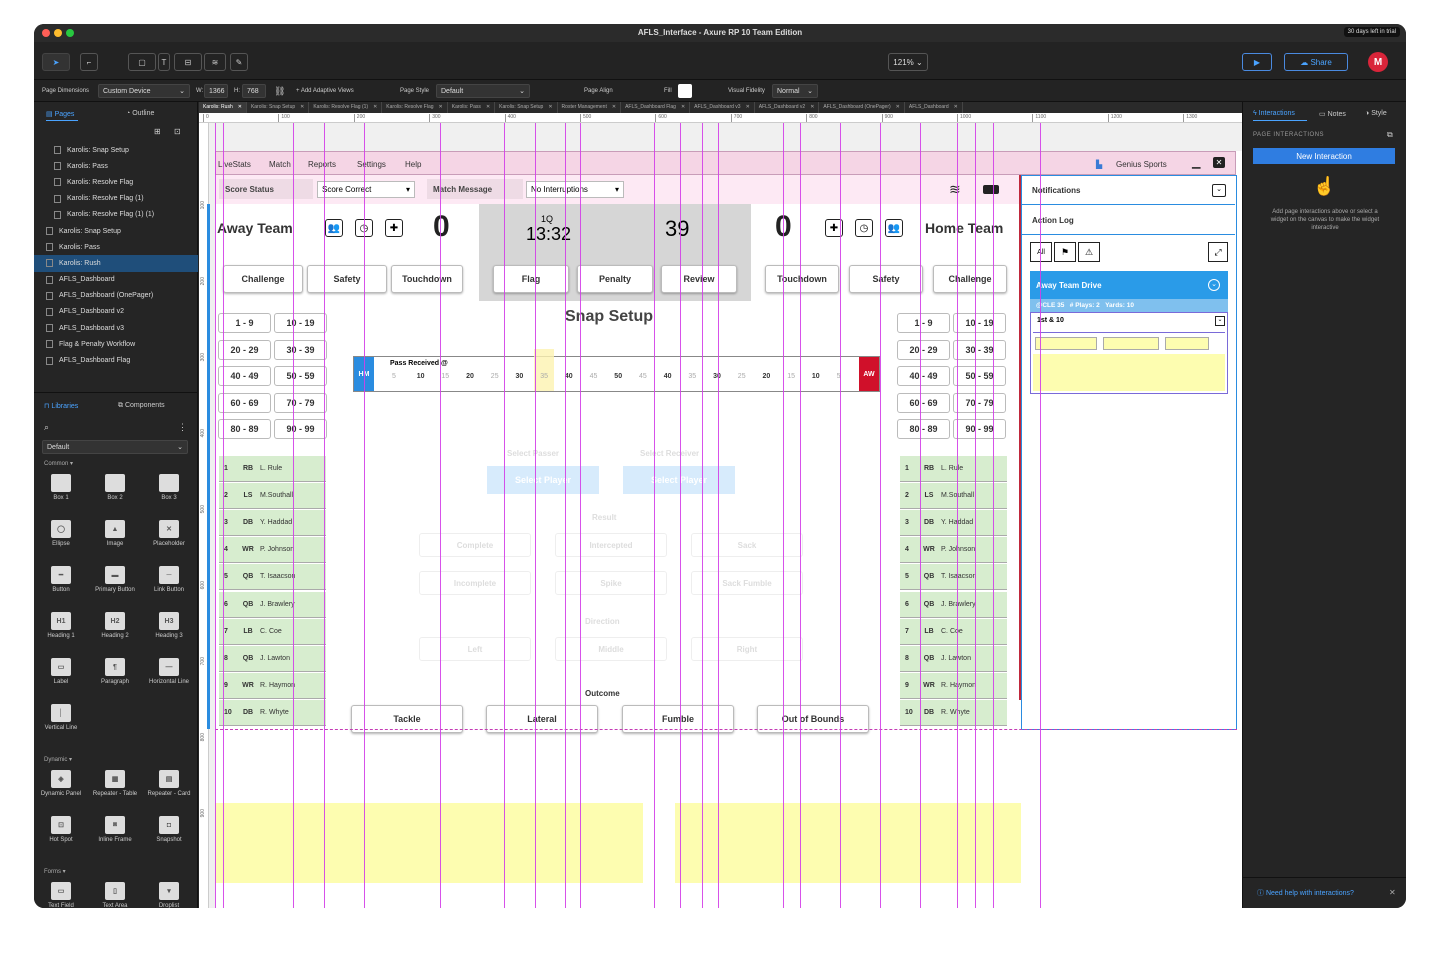 Image resolution: width=1440 pixels, height=954 pixels. I want to click on component-item: │ Vertical Line, so click(61, 727).